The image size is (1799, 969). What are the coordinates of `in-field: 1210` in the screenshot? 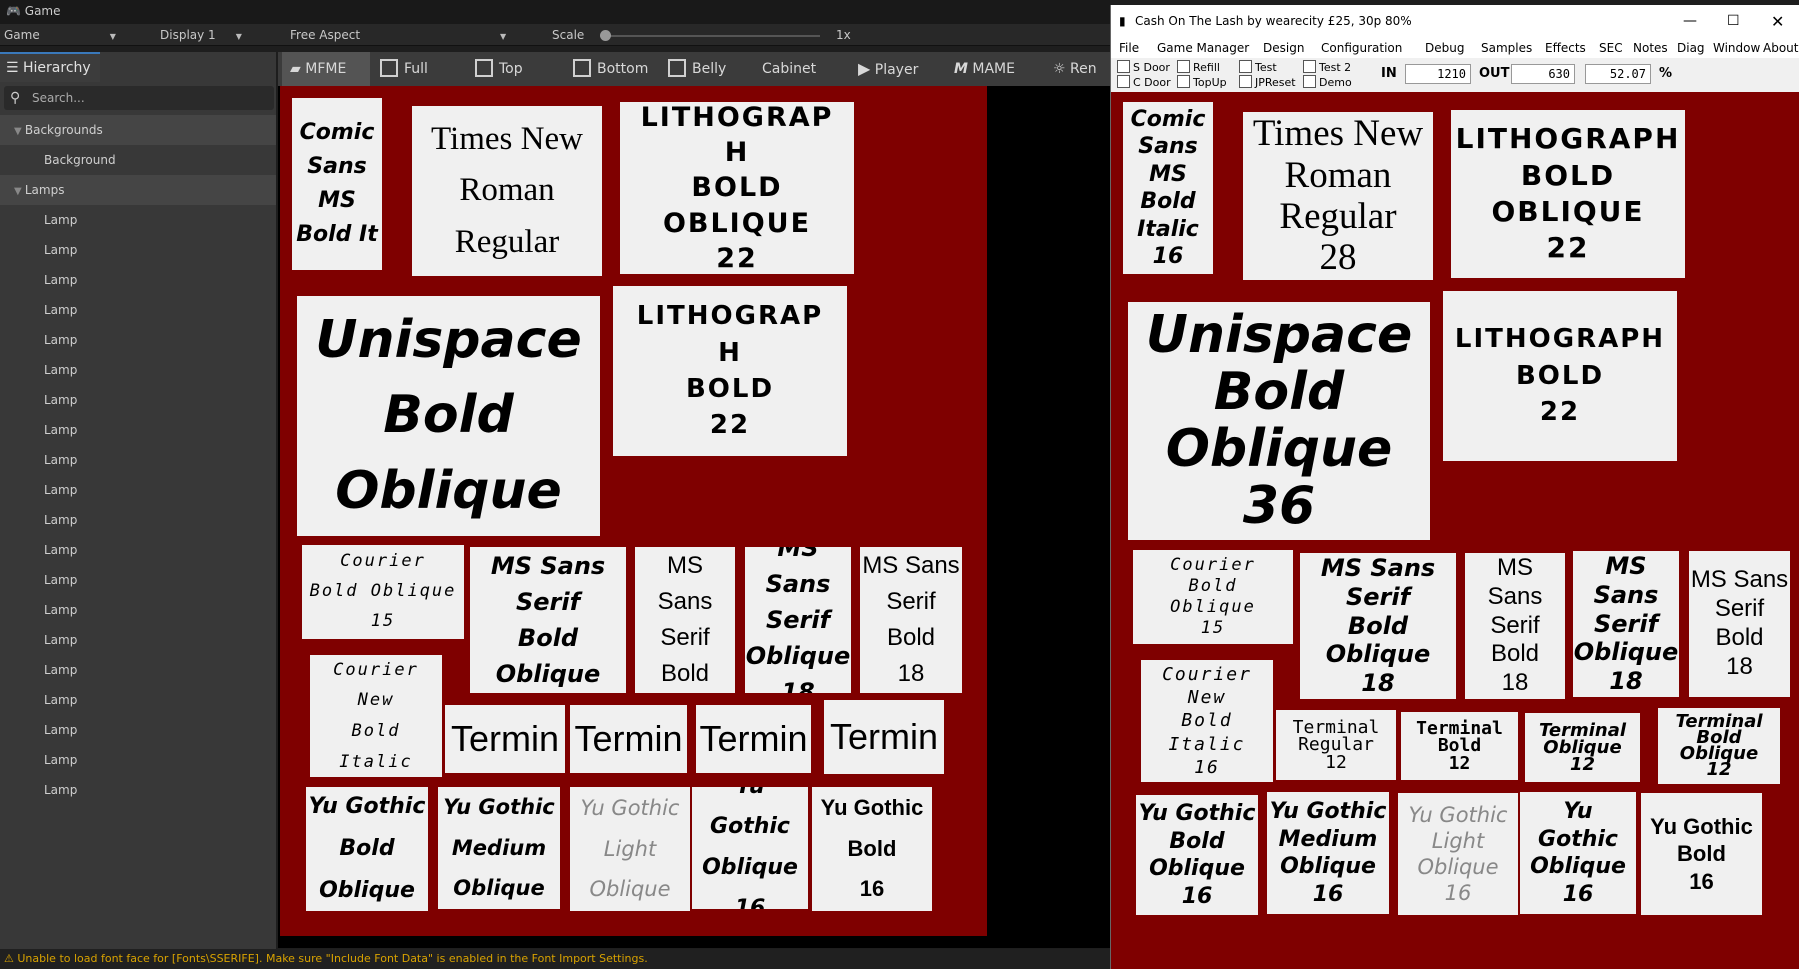 It's located at (1438, 74).